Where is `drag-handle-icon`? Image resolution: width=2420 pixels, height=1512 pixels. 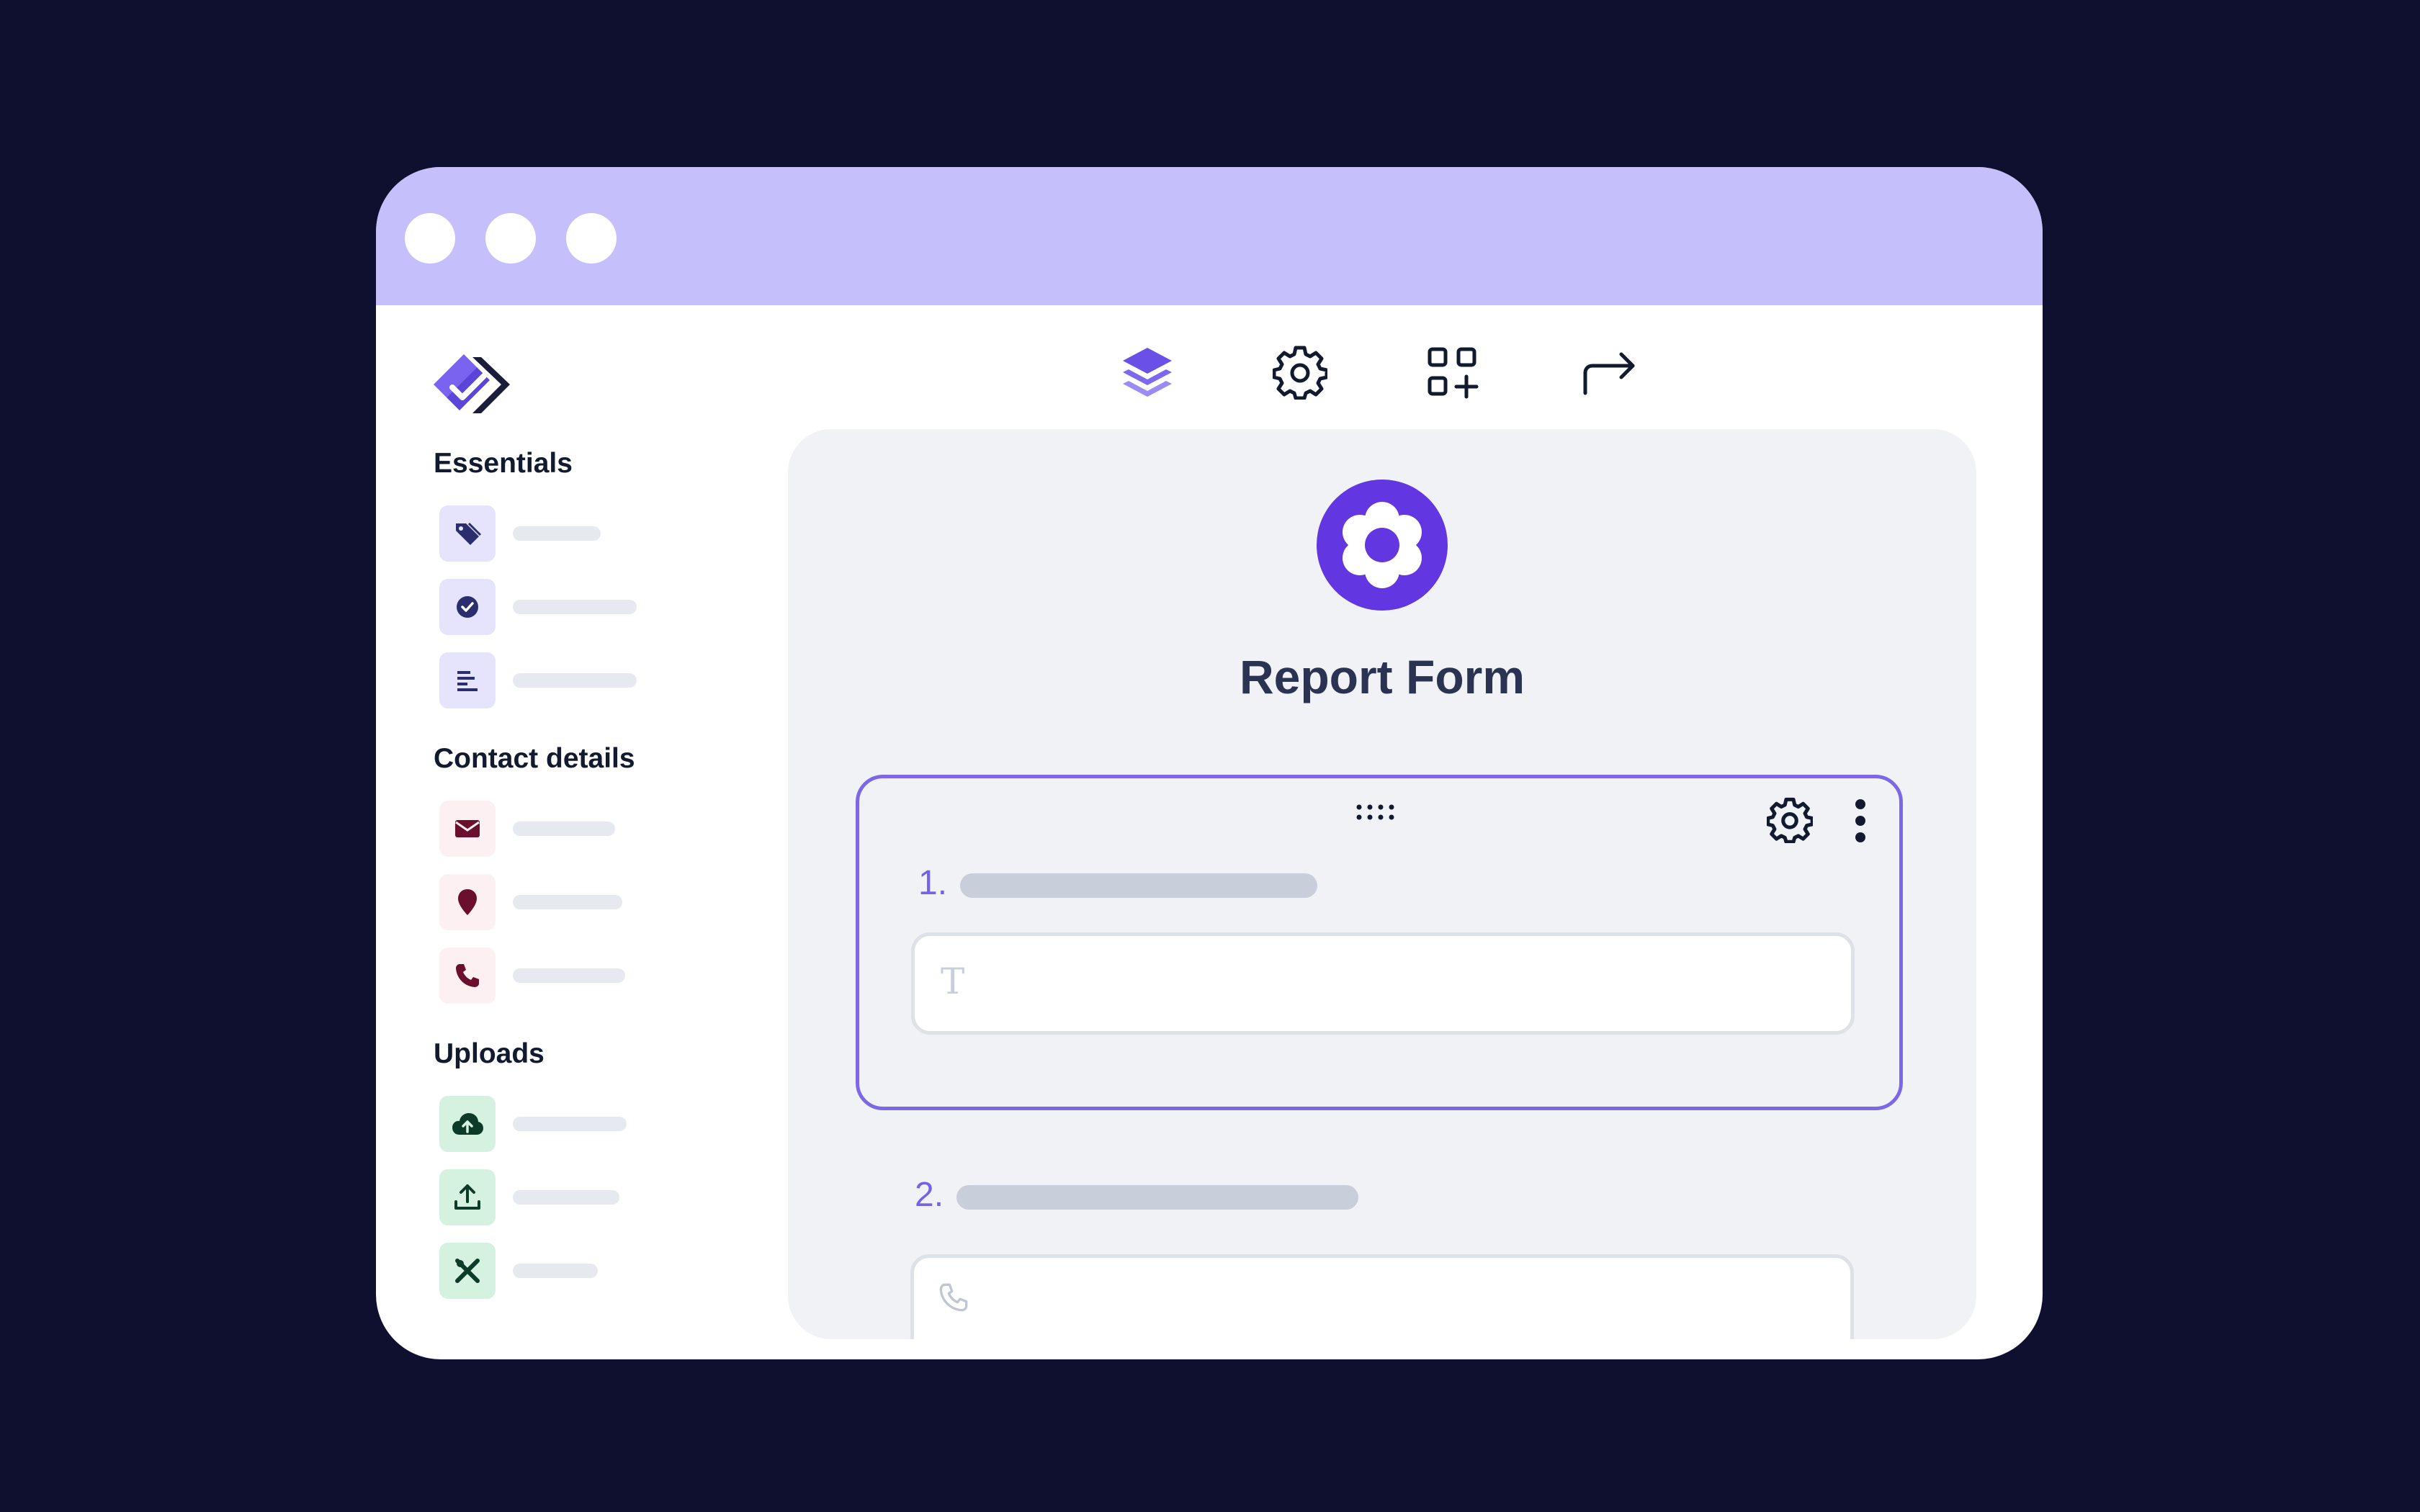 drag-handle-icon is located at coordinates (1375, 814).